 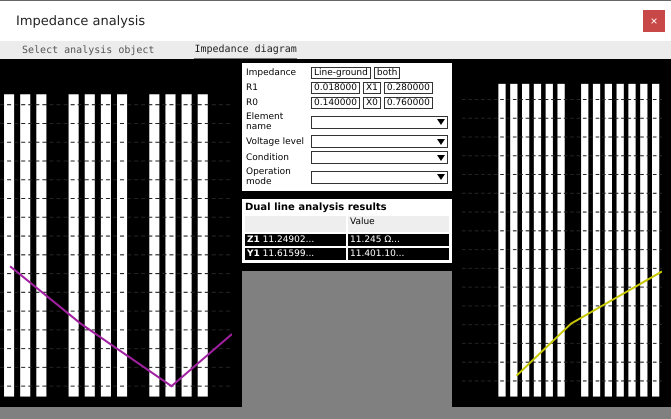 I want to click on tab: Impedance diagram, so click(x=245, y=50).